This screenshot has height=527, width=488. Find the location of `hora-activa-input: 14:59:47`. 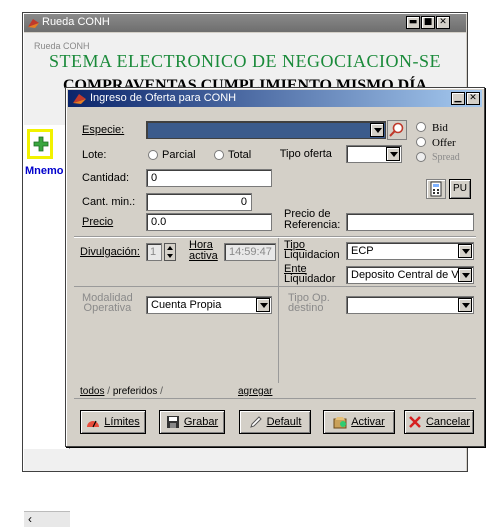

hora-activa-input: 14:59:47 is located at coordinates (250, 252).